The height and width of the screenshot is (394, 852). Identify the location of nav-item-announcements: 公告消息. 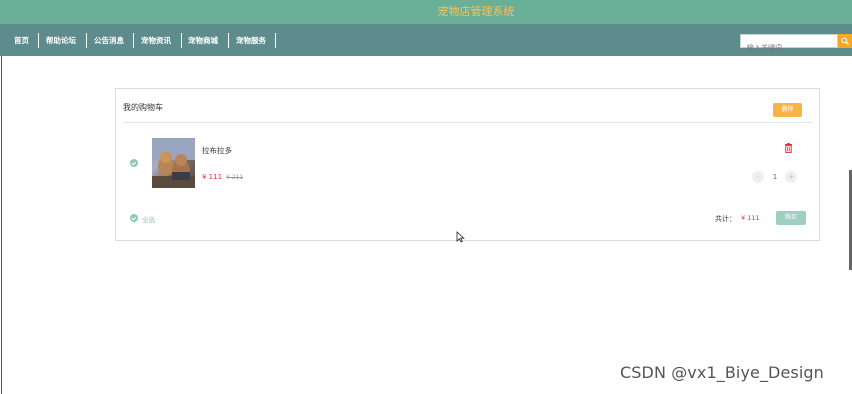
(109, 41).